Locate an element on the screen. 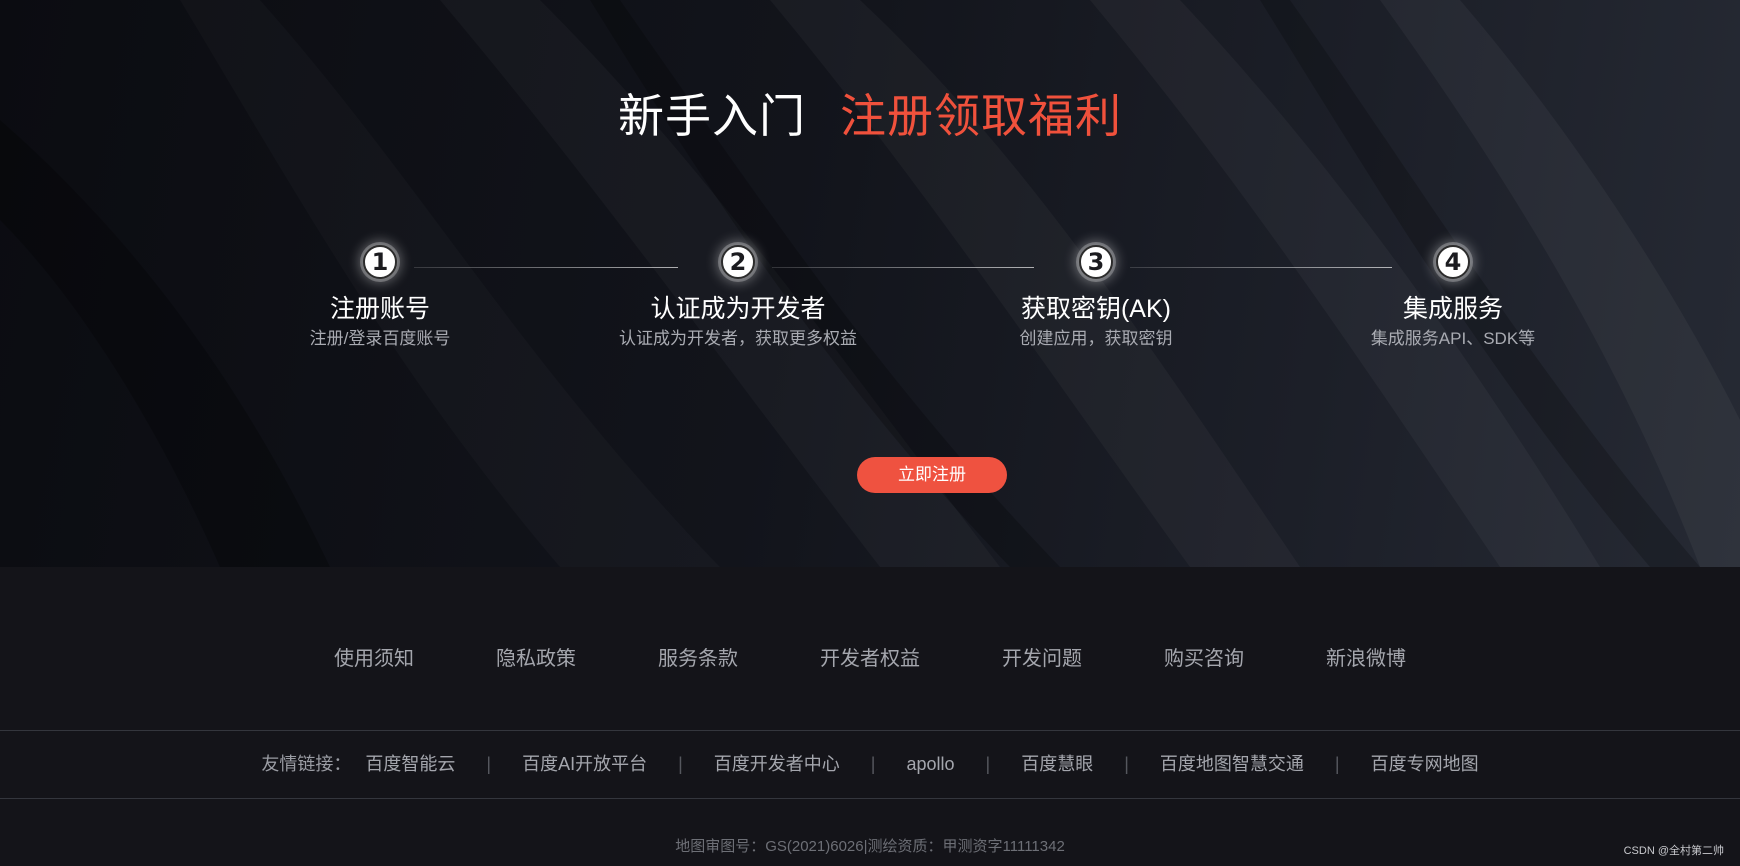  step-get-key: 3 获取密钥(AK) 创建应用，获取密钥 is located at coordinates (1096, 298).